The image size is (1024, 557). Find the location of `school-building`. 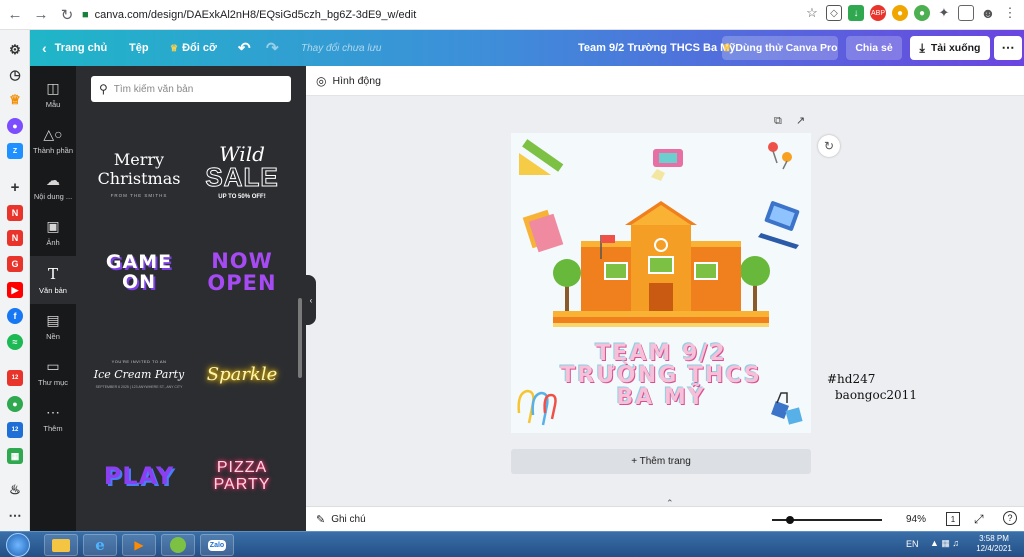

school-building is located at coordinates (661, 264).